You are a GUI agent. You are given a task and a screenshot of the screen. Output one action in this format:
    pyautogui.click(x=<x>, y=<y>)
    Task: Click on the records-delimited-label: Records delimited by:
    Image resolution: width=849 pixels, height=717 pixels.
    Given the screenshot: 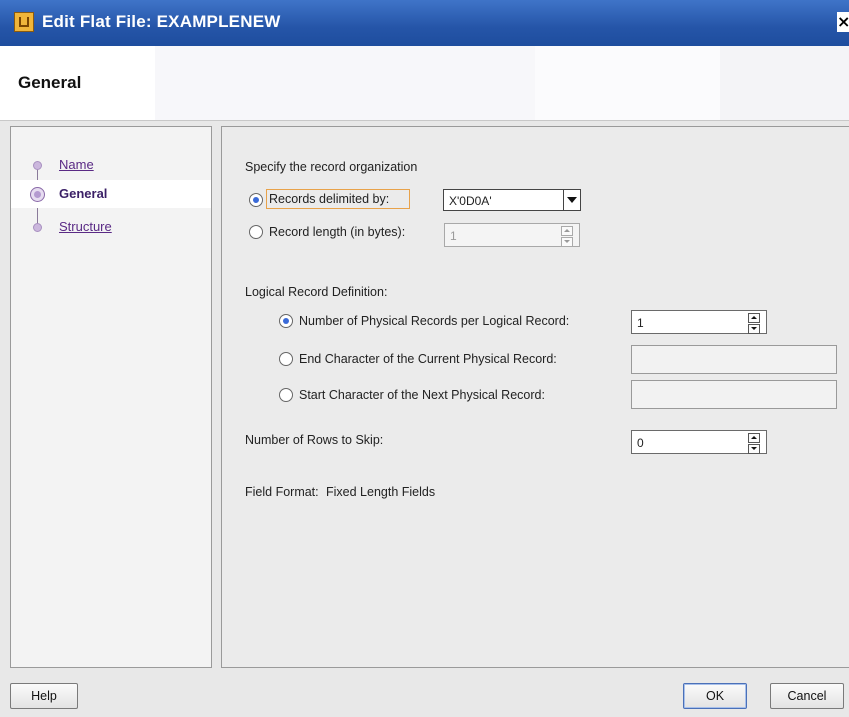 What is the action you would take?
    pyautogui.click(x=329, y=199)
    